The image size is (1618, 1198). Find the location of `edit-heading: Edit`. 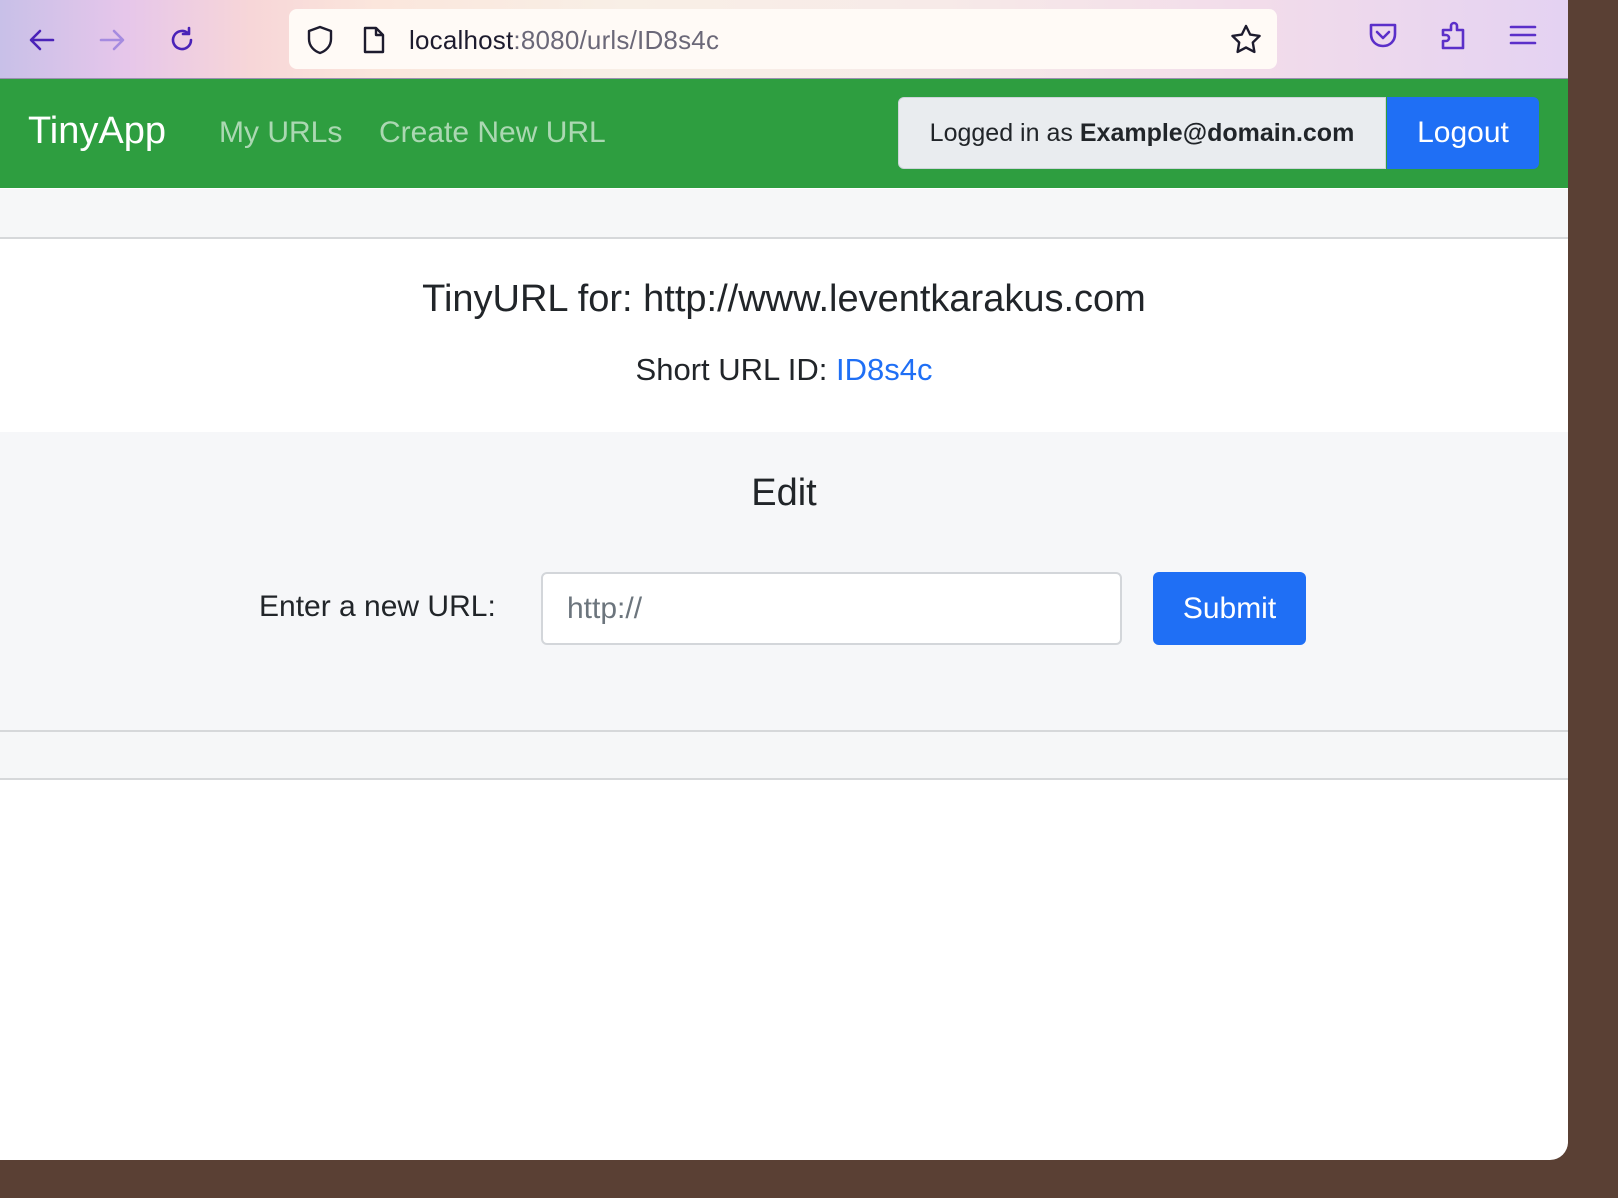

edit-heading: Edit is located at coordinates (784, 493).